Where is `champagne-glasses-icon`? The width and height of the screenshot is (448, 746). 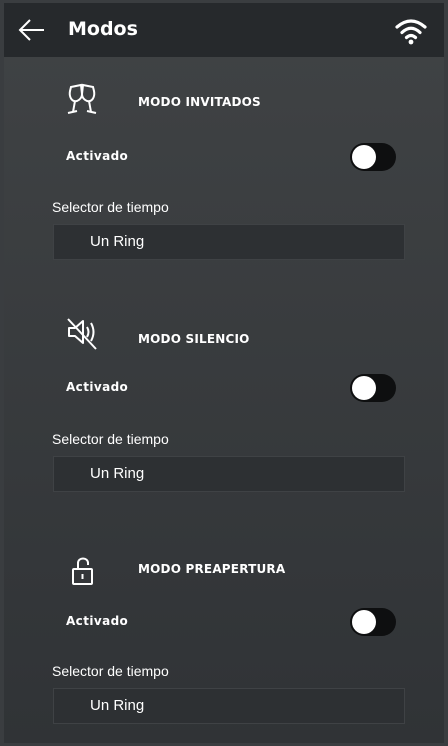 champagne-glasses-icon is located at coordinates (82, 100).